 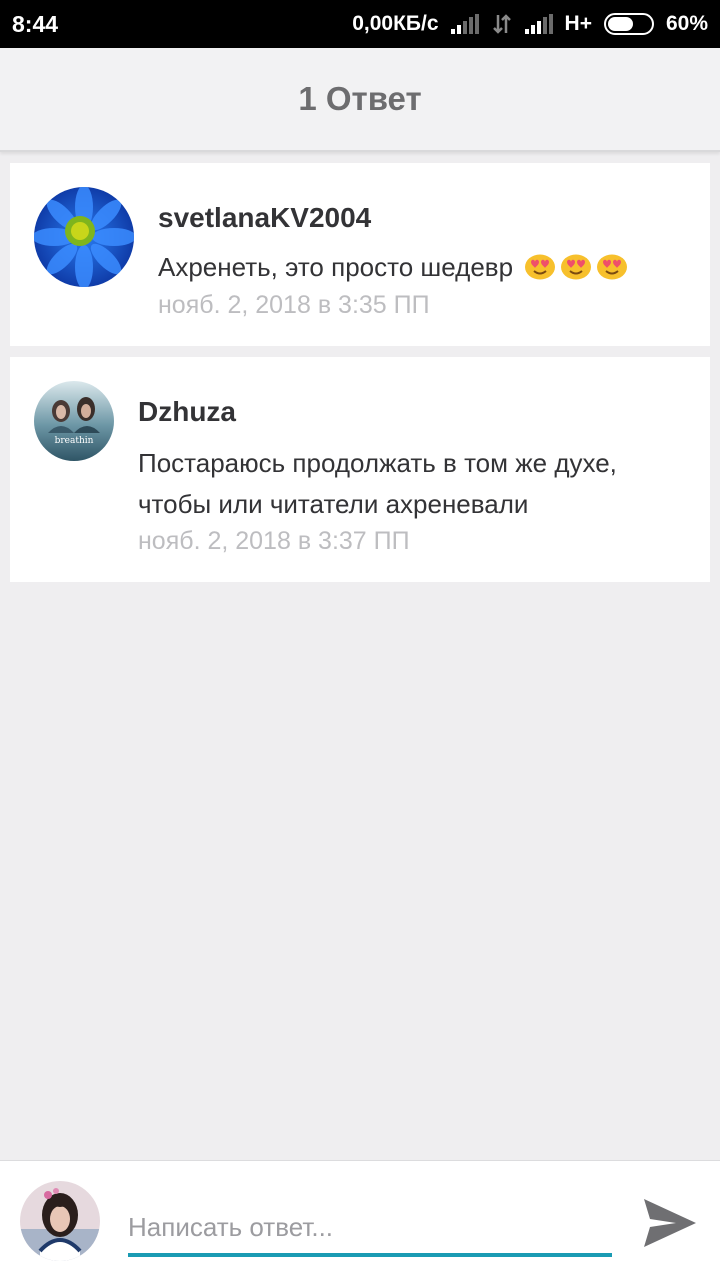 What do you see at coordinates (377, 463) in the screenshot?
I see `comment-text-line: Постараюсь продолжать в том же духе,` at bounding box center [377, 463].